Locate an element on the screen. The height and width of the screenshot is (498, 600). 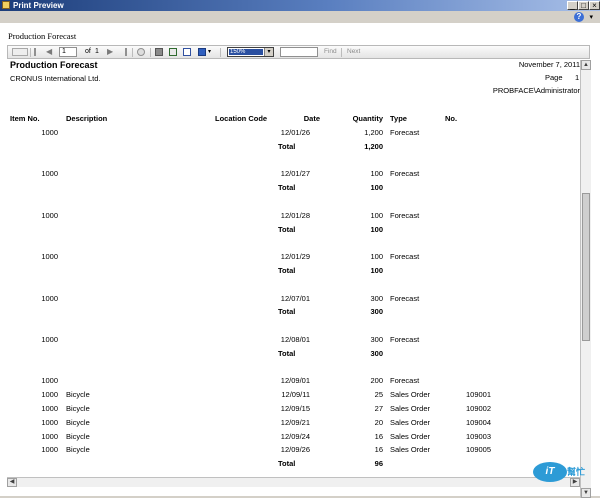
vertical-scrollbar: ▲ ▼ is located at coordinates (585, 279).